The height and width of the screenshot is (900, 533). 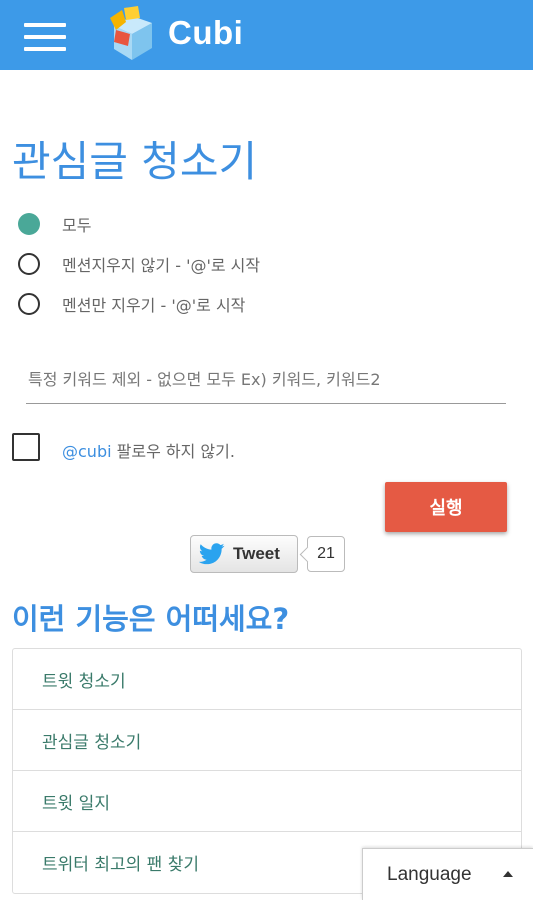 What do you see at coordinates (326, 554) in the screenshot?
I see `tweet-count-badge: 21` at bounding box center [326, 554].